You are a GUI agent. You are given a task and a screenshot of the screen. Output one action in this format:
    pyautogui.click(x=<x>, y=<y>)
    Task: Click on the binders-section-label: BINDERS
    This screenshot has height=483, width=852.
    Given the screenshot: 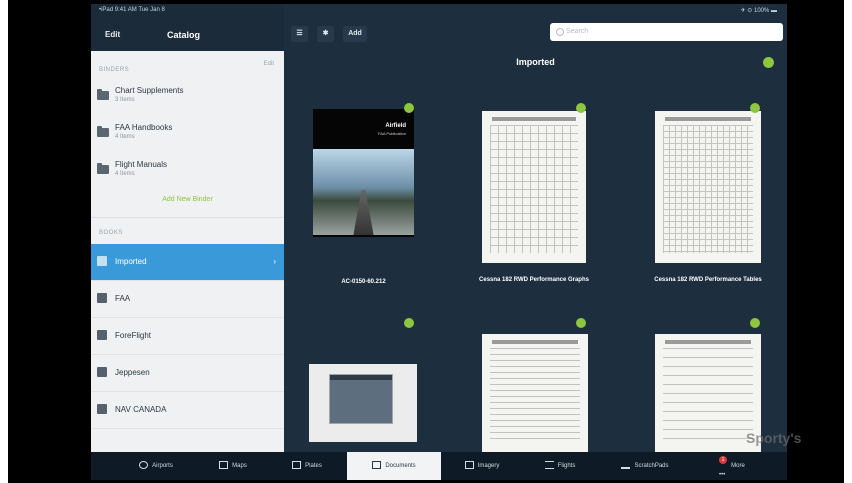 What is the action you would take?
    pyautogui.click(x=114, y=70)
    